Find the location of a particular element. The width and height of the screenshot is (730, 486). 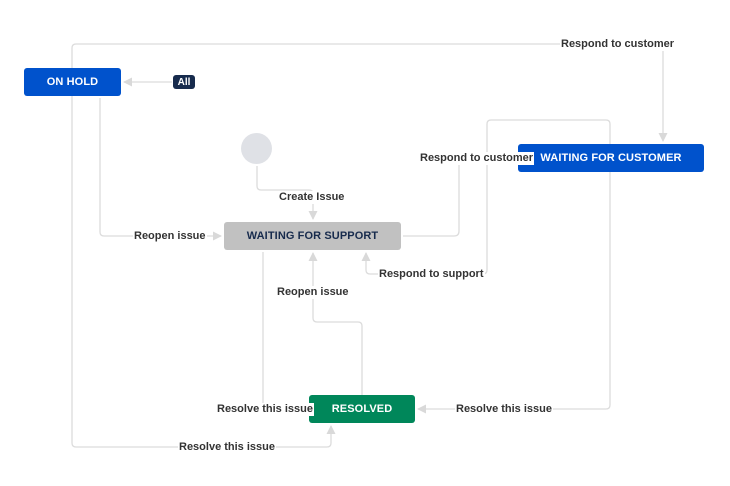

transition-label-reopen-issue-left: Reopen issue is located at coordinates (170, 236).